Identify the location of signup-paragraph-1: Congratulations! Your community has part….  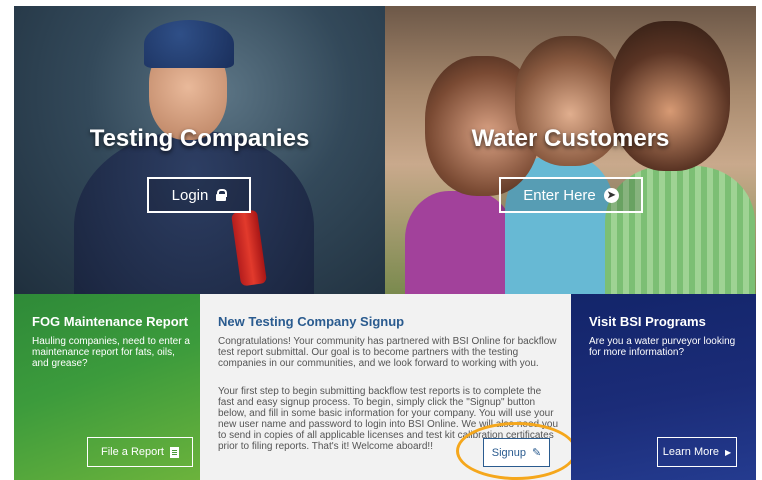
(387, 352).